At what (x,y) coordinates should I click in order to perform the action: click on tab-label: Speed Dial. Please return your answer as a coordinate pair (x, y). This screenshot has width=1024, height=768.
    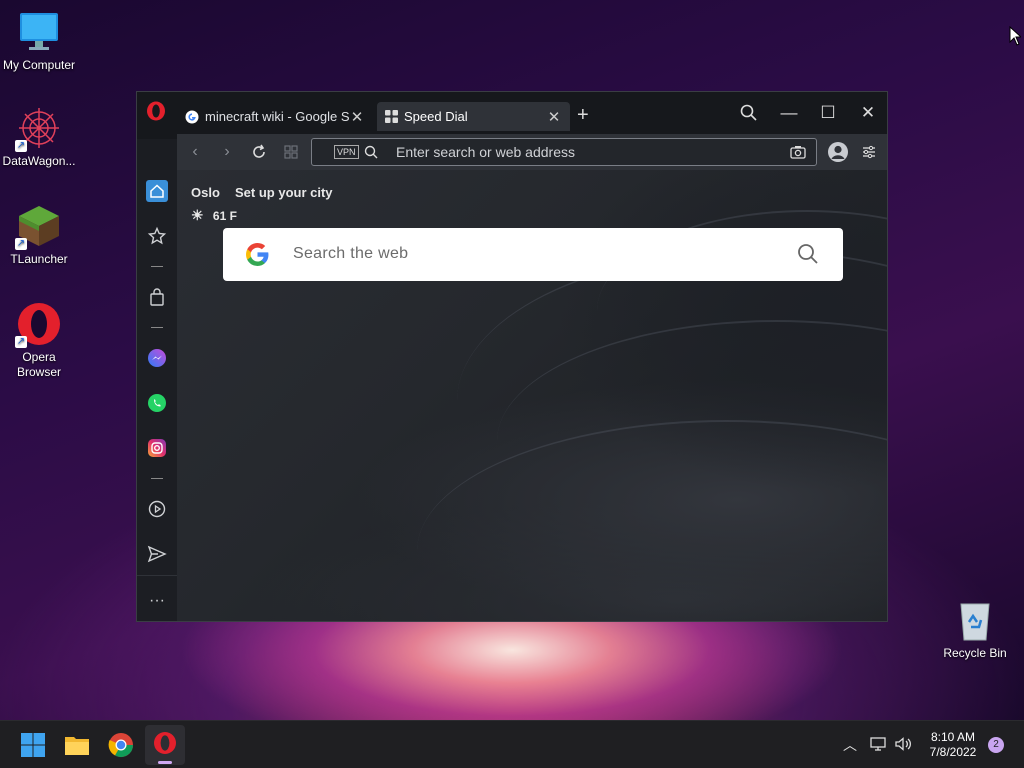
    Looking at the image, I should click on (436, 116).